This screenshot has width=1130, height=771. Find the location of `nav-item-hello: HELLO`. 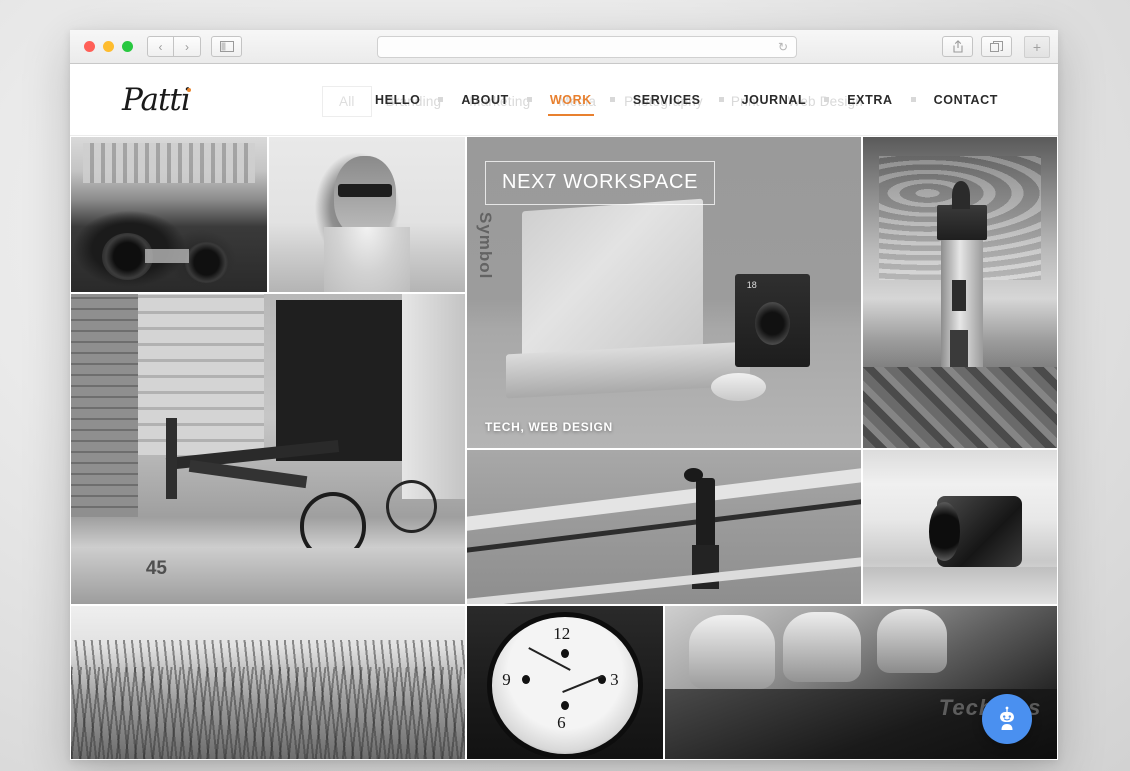

nav-item-hello: HELLO is located at coordinates (397, 100).